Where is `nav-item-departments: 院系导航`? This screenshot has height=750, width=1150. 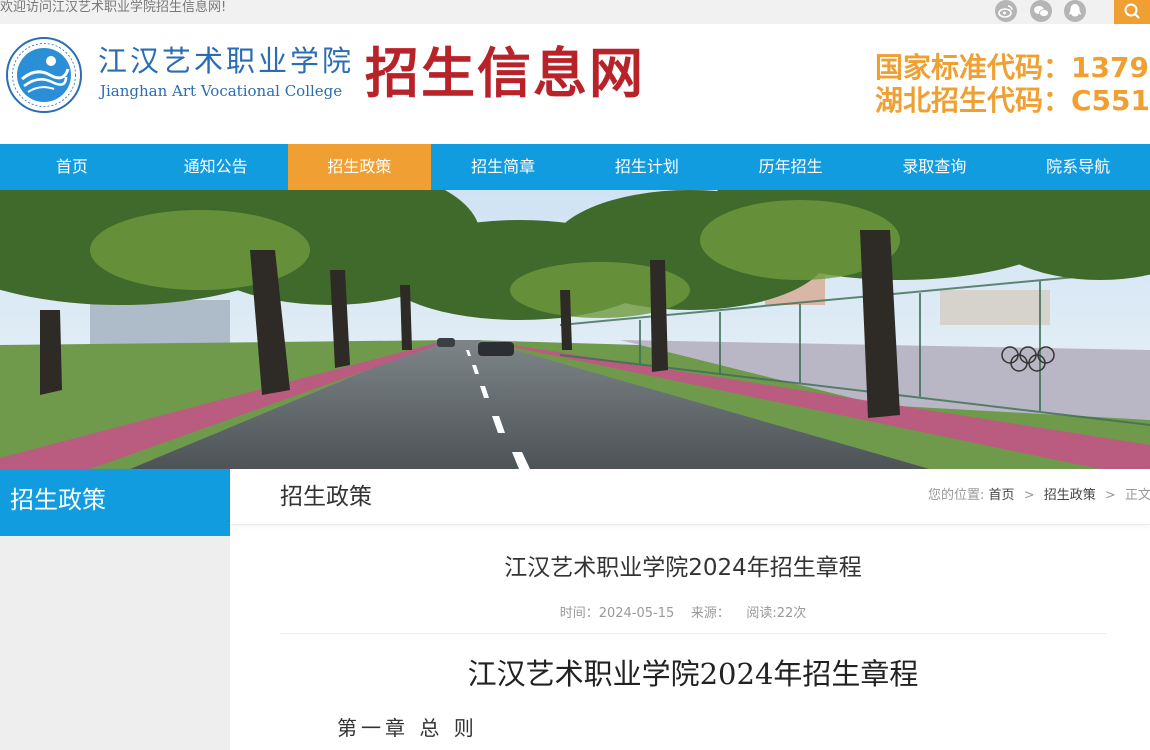 nav-item-departments: 院系导航 is located at coordinates (1078, 167).